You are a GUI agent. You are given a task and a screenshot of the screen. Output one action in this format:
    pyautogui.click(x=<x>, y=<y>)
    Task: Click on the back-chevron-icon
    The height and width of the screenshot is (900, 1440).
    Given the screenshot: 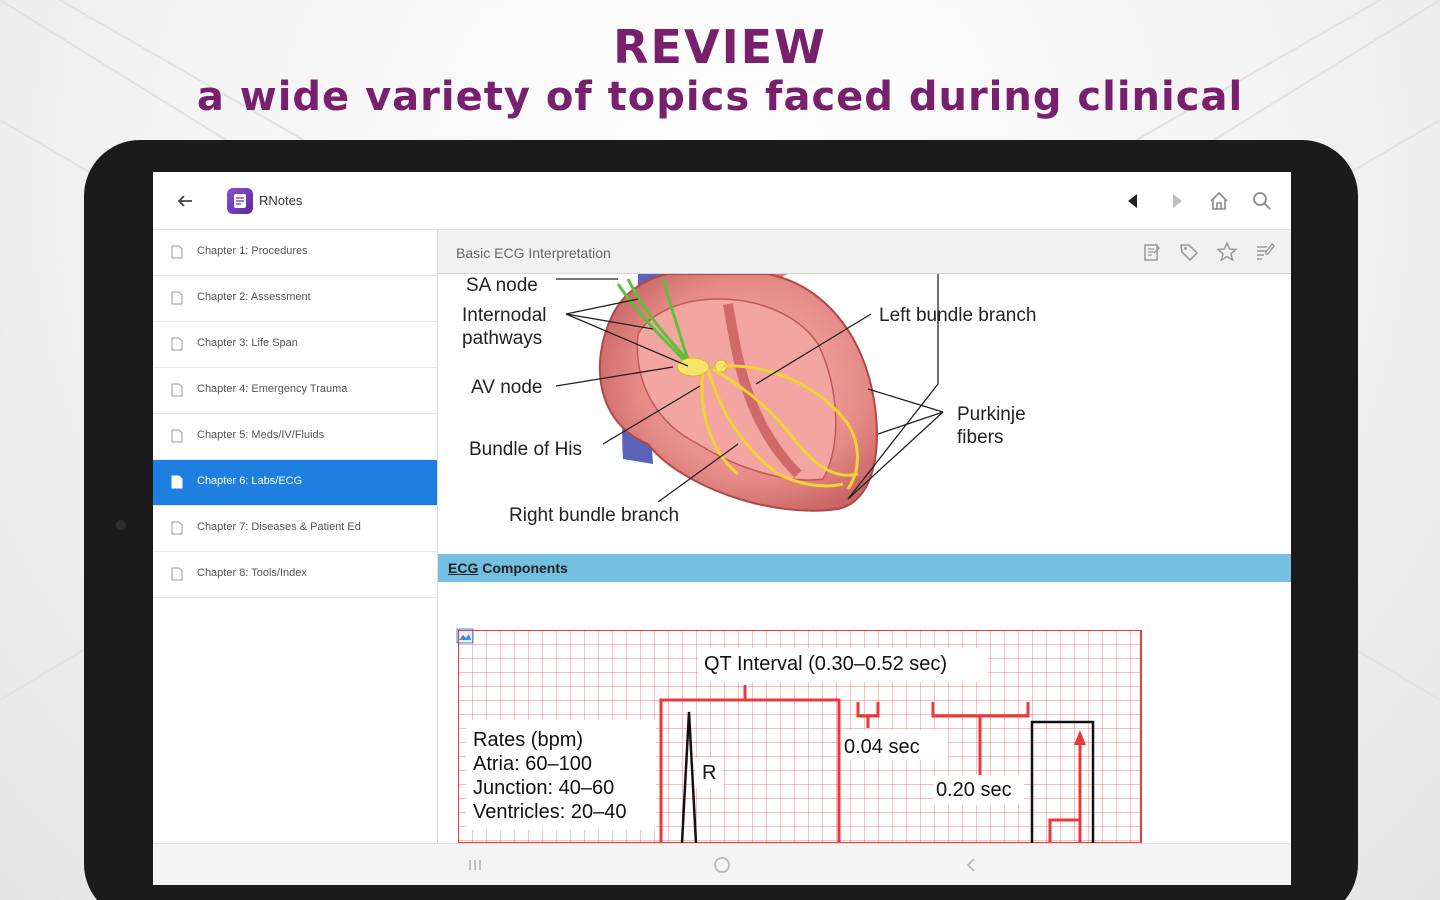 What is the action you would take?
    pyautogui.click(x=971, y=865)
    